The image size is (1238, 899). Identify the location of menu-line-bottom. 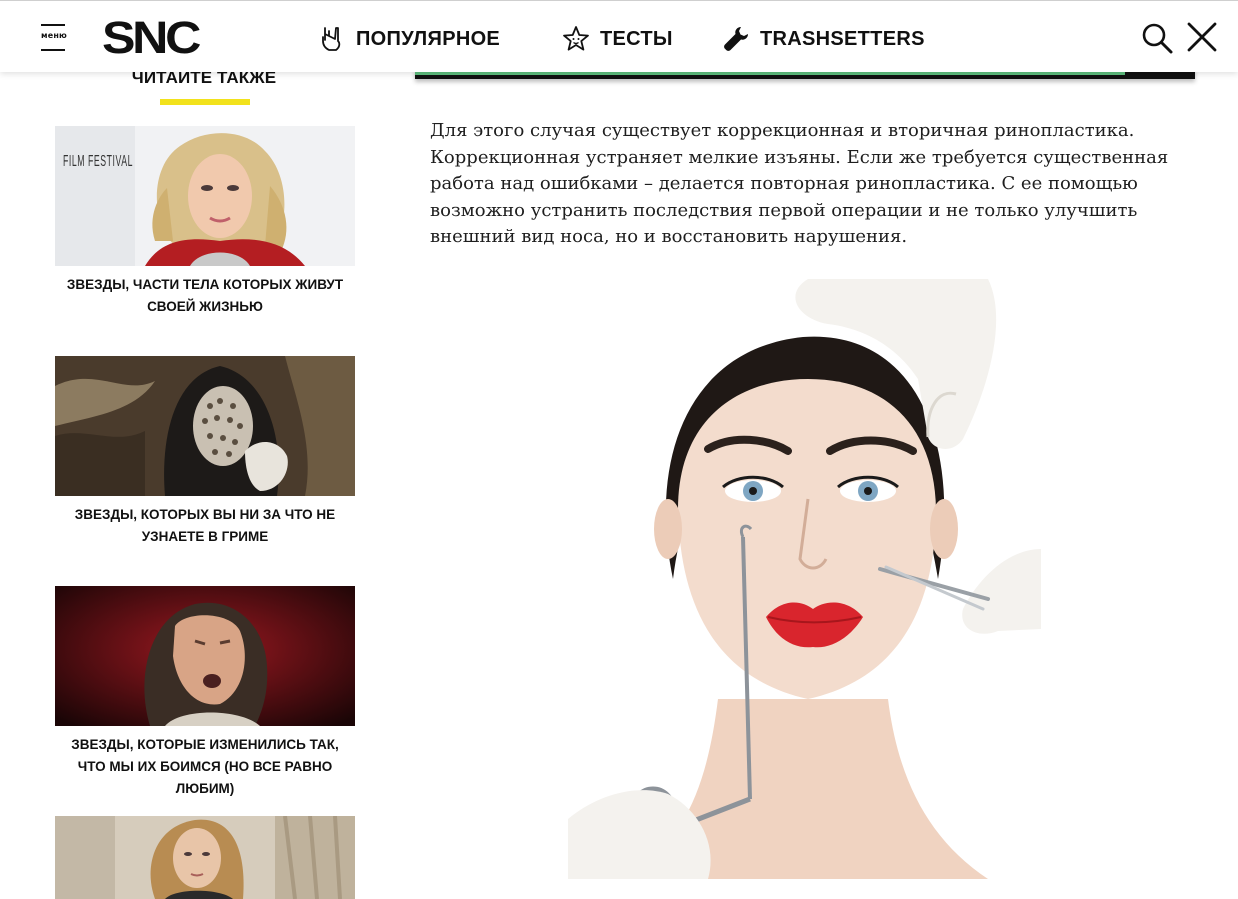
(53, 50).